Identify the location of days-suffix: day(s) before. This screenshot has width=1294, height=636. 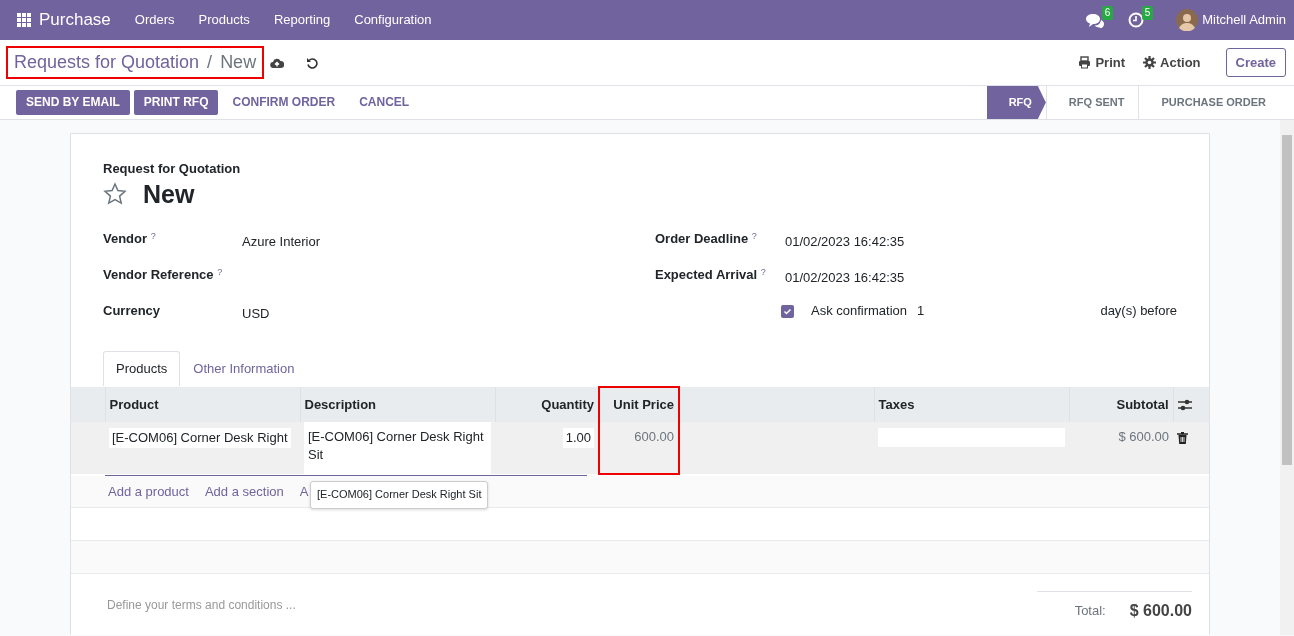
(1138, 311).